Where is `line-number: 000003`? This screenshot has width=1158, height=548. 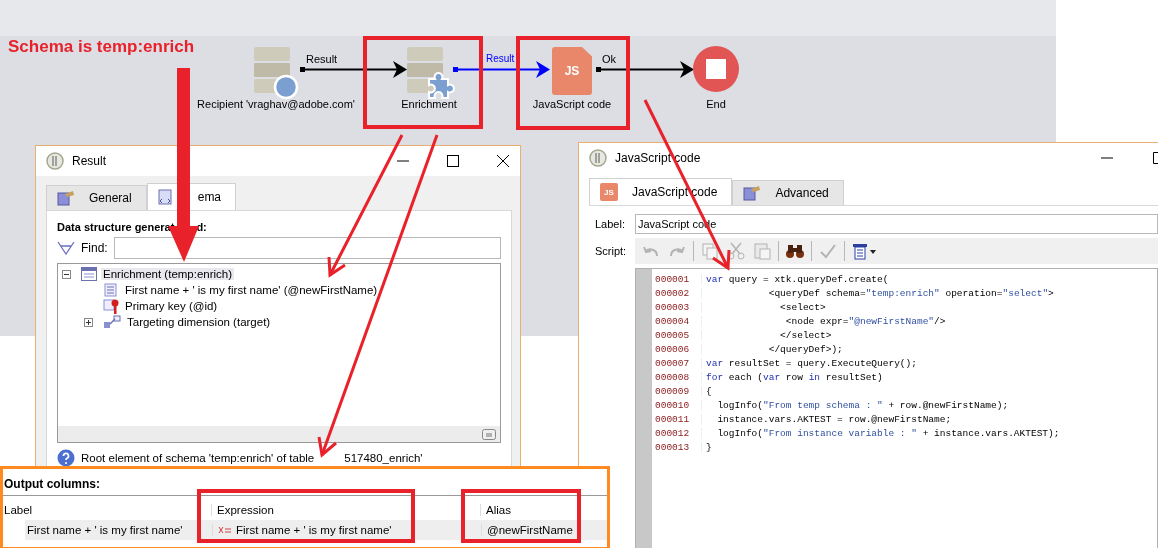
line-number: 000003 is located at coordinates (678, 307).